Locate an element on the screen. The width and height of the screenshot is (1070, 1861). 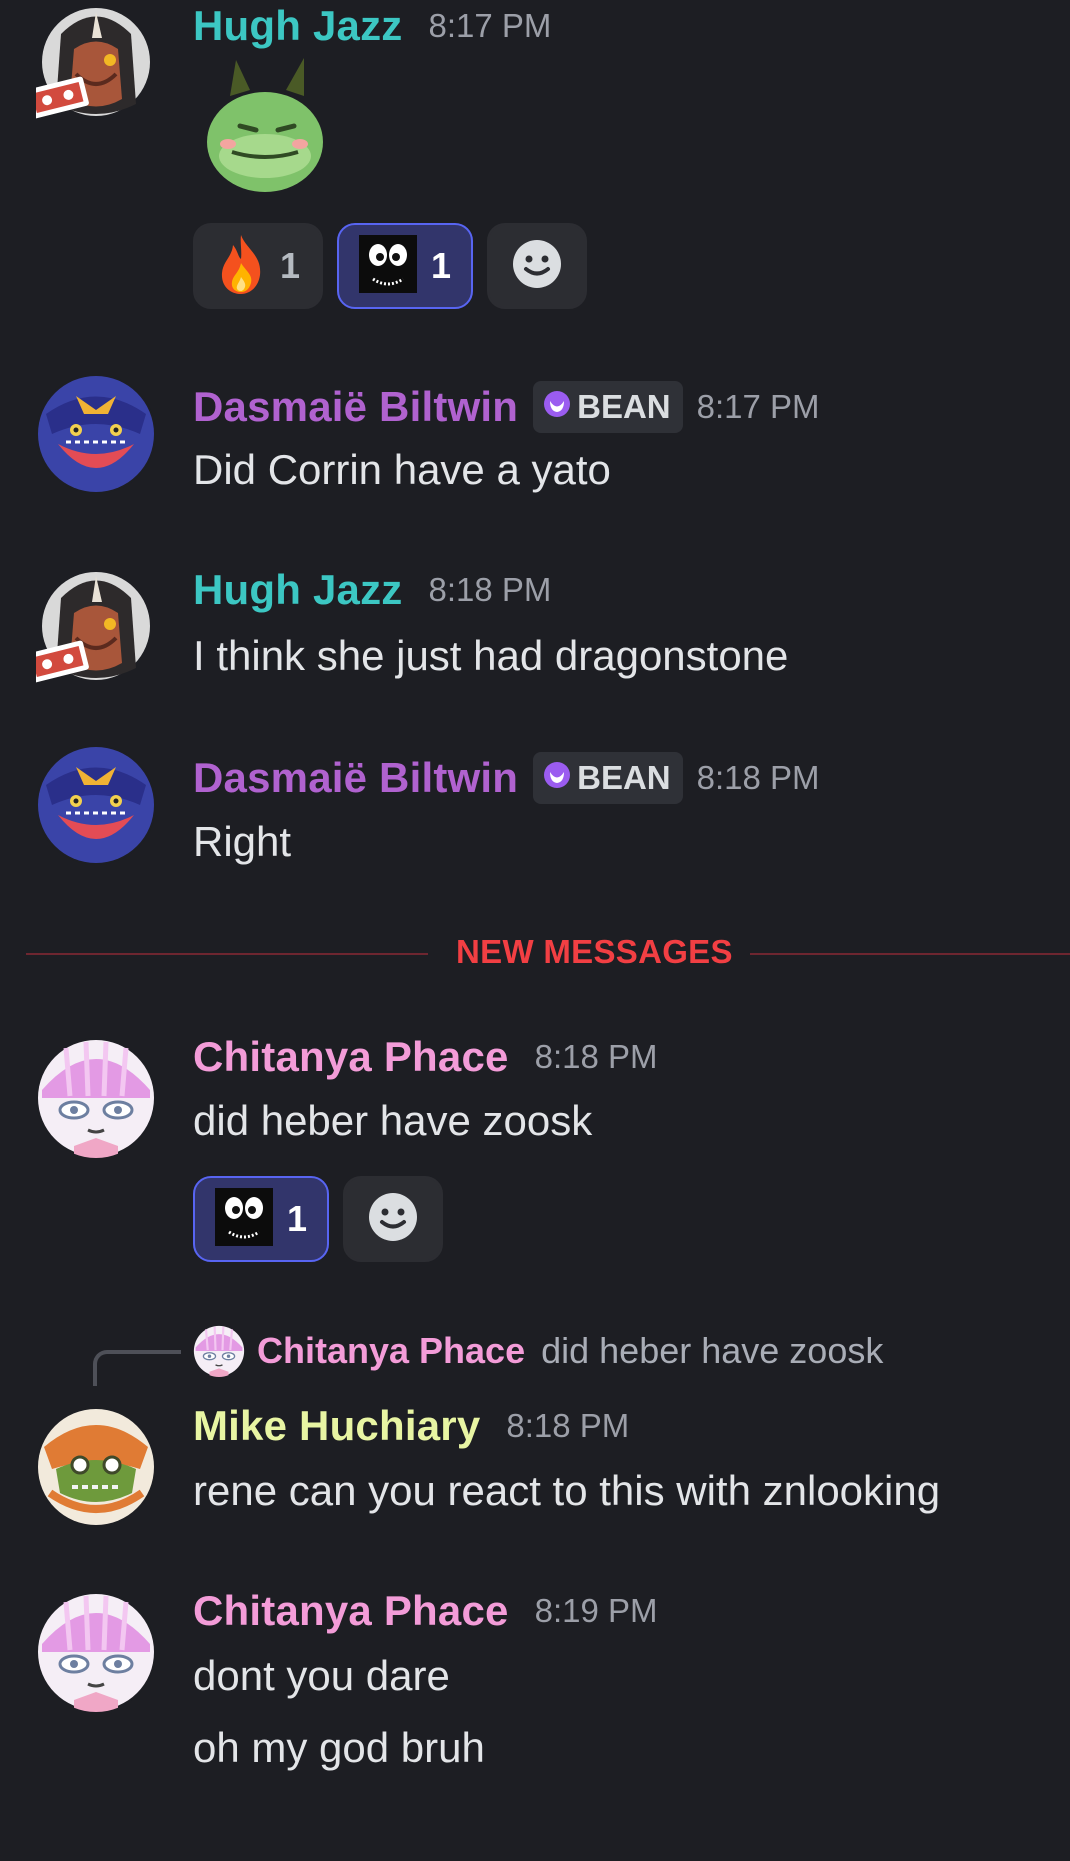
author-name: Mike Huchiary is located at coordinates (336, 1426).